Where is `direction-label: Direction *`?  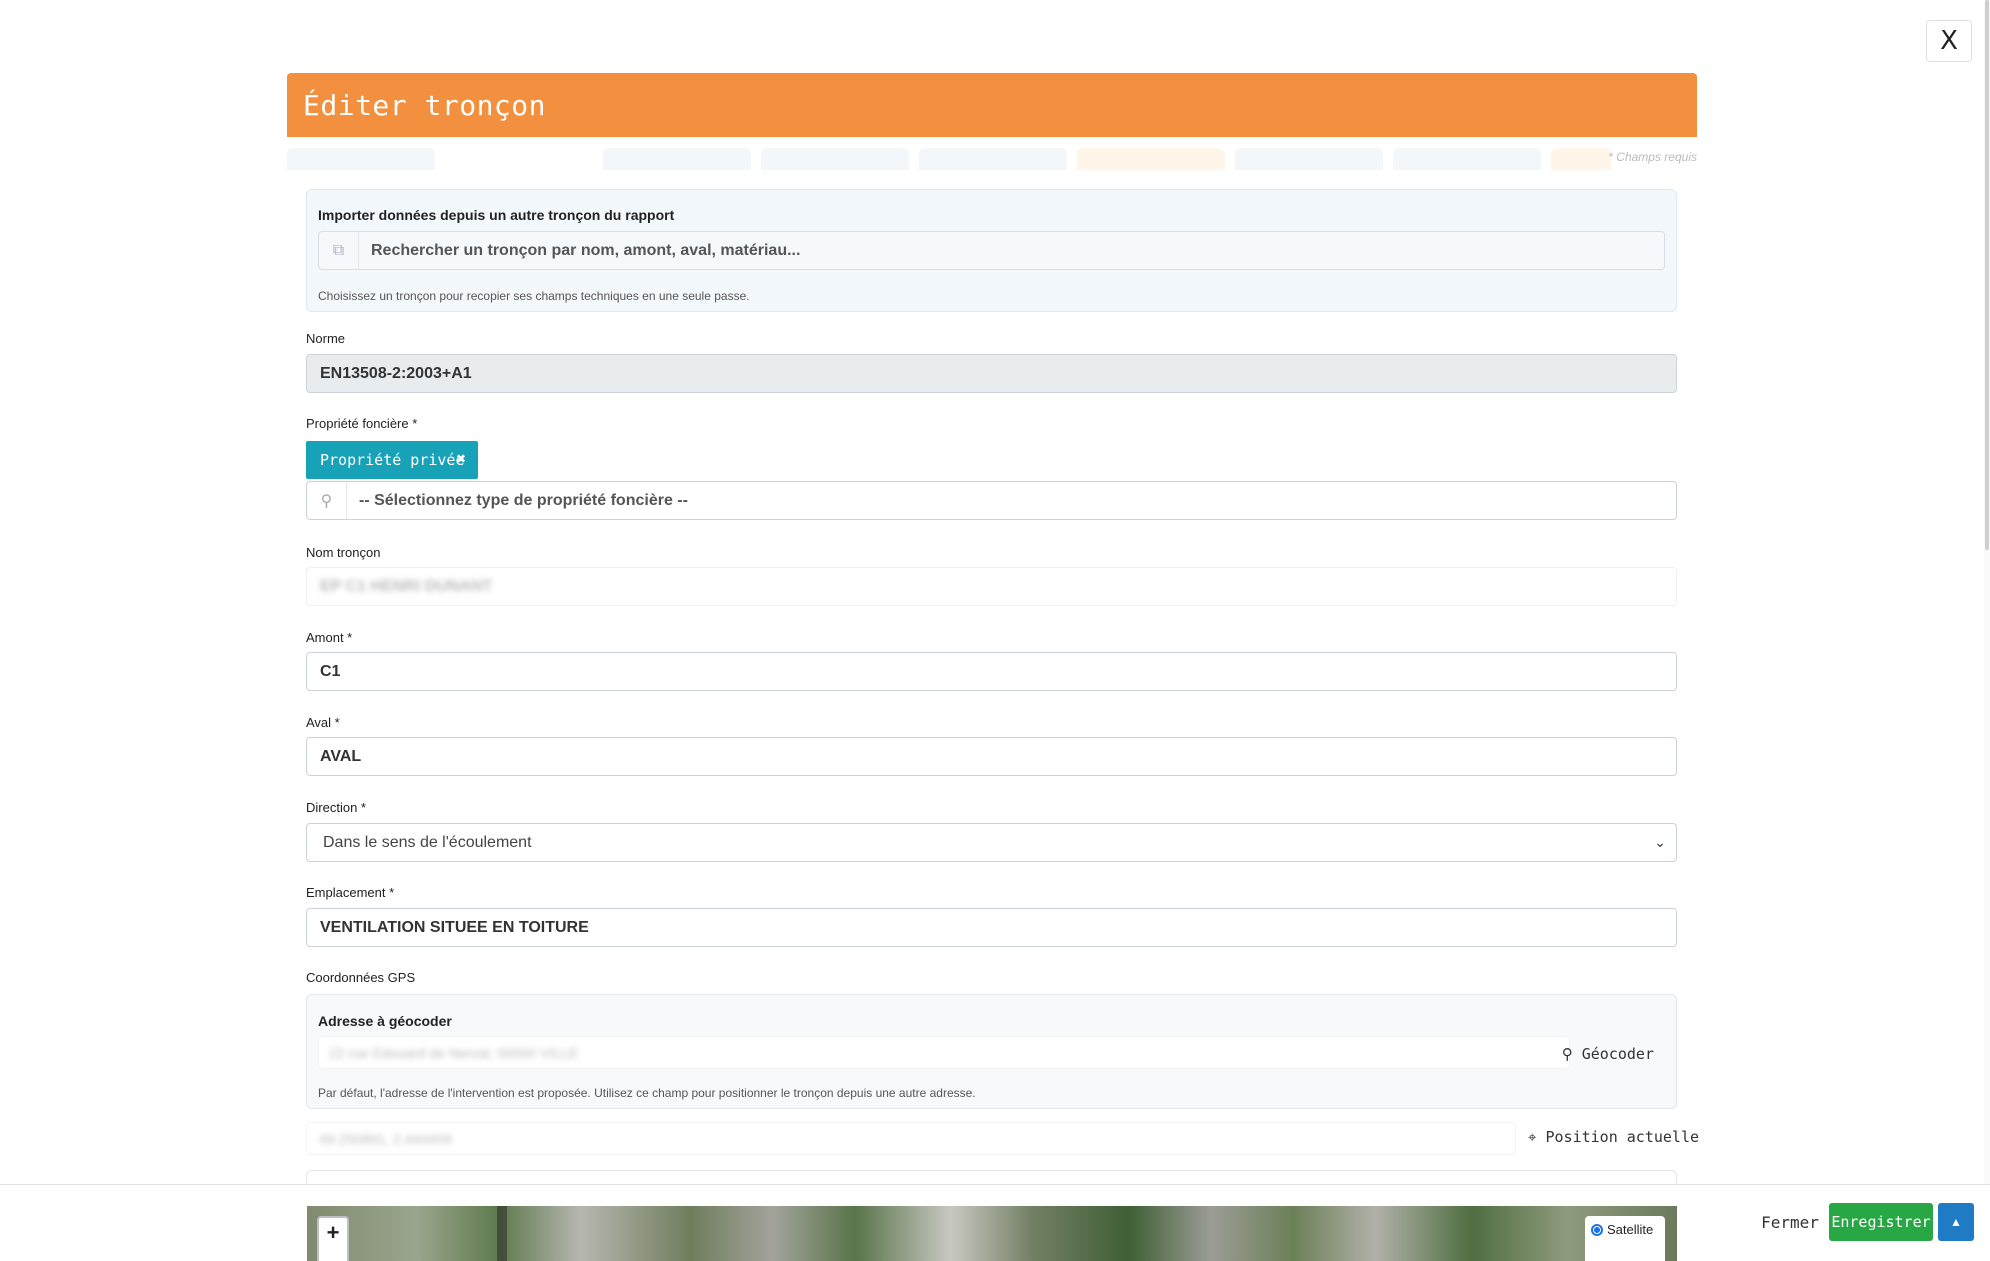 direction-label: Direction * is located at coordinates (336, 807).